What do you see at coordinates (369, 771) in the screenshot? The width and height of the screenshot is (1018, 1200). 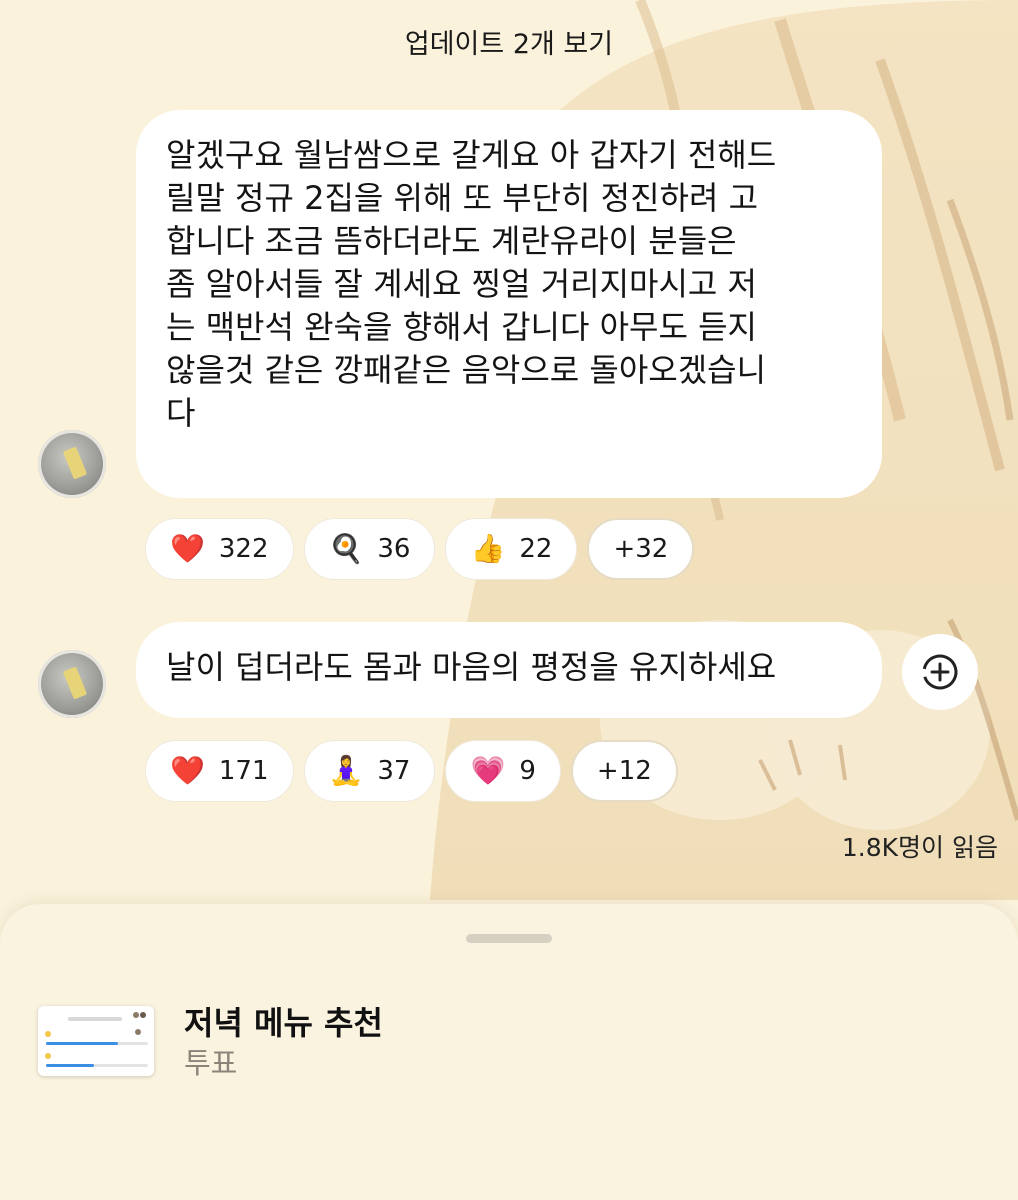 I see `reaction-chip: 🧘‍♀️ 37` at bounding box center [369, 771].